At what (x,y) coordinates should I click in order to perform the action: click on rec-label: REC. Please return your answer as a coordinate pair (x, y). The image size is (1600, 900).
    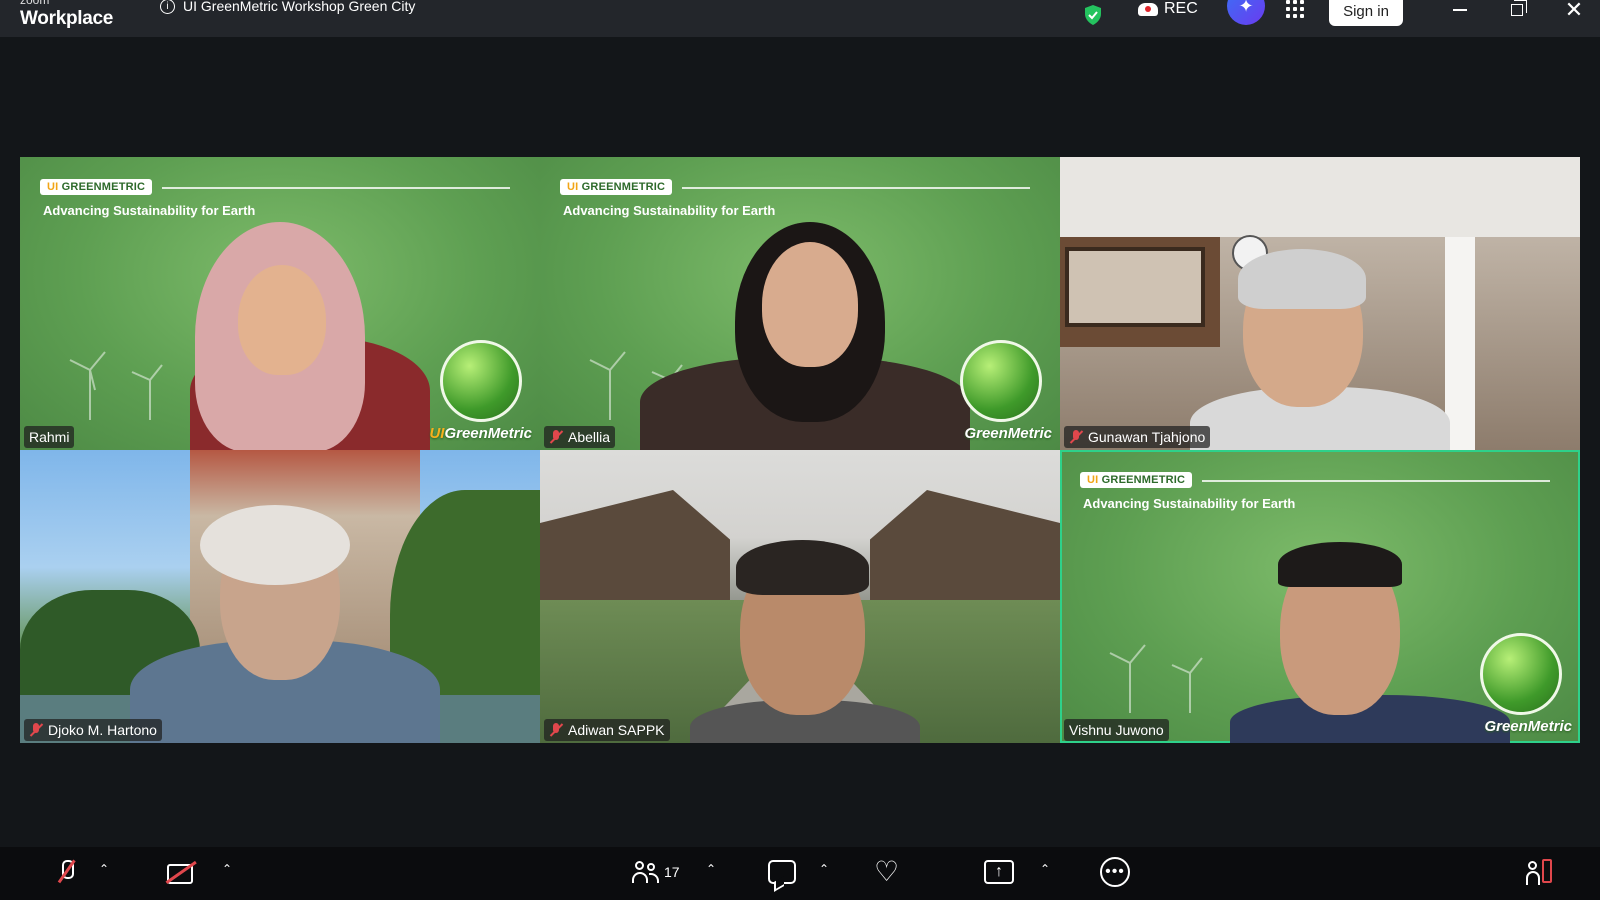
    Looking at the image, I should click on (1181, 8).